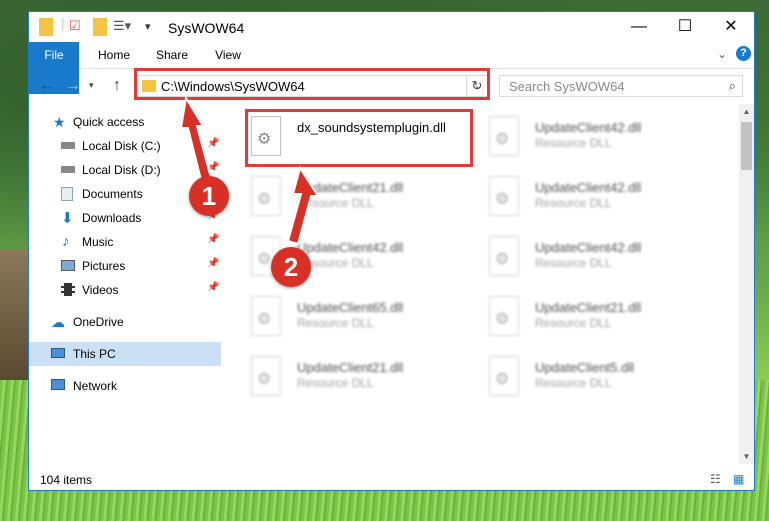  What do you see at coordinates (125, 386) in the screenshot?
I see `nav-network: Network` at bounding box center [125, 386].